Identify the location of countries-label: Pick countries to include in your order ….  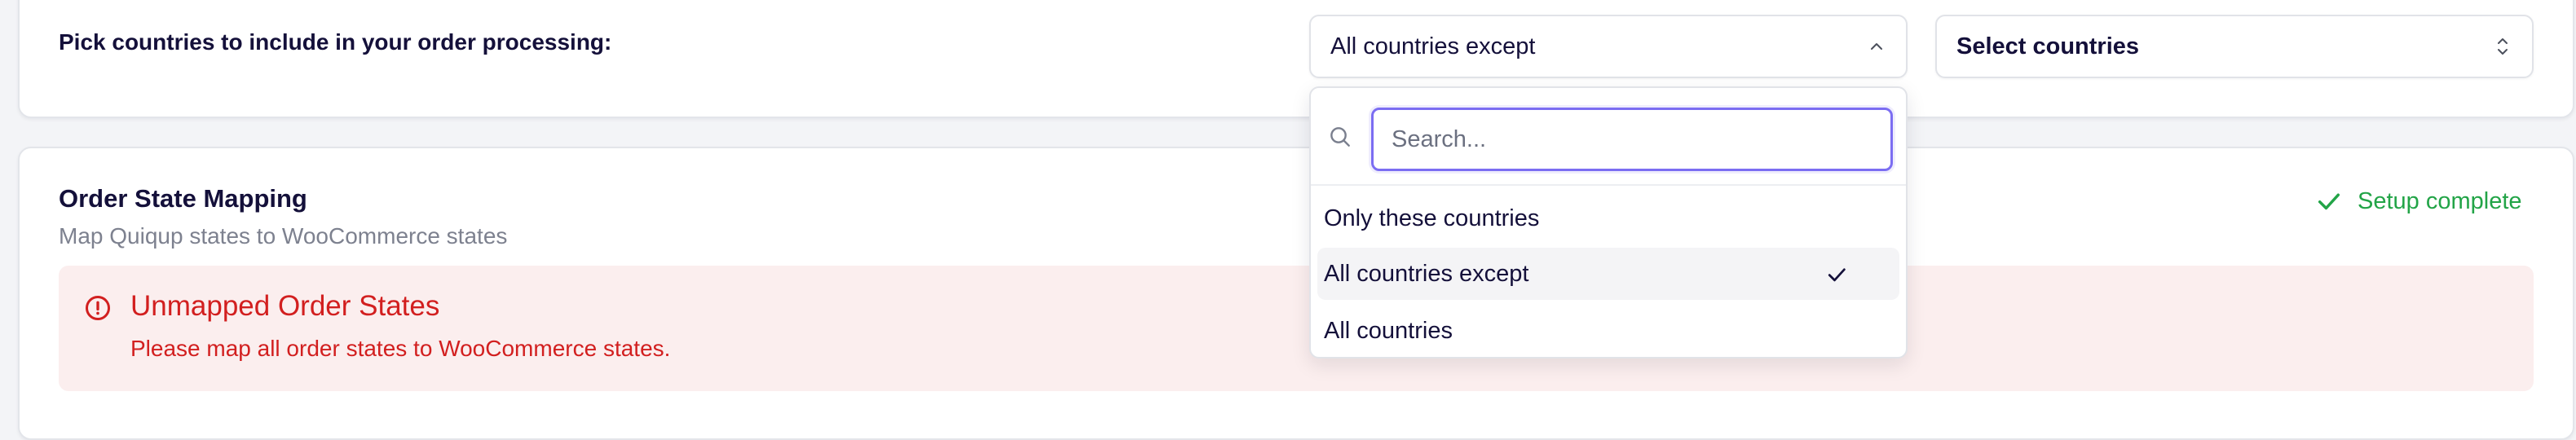
(335, 42).